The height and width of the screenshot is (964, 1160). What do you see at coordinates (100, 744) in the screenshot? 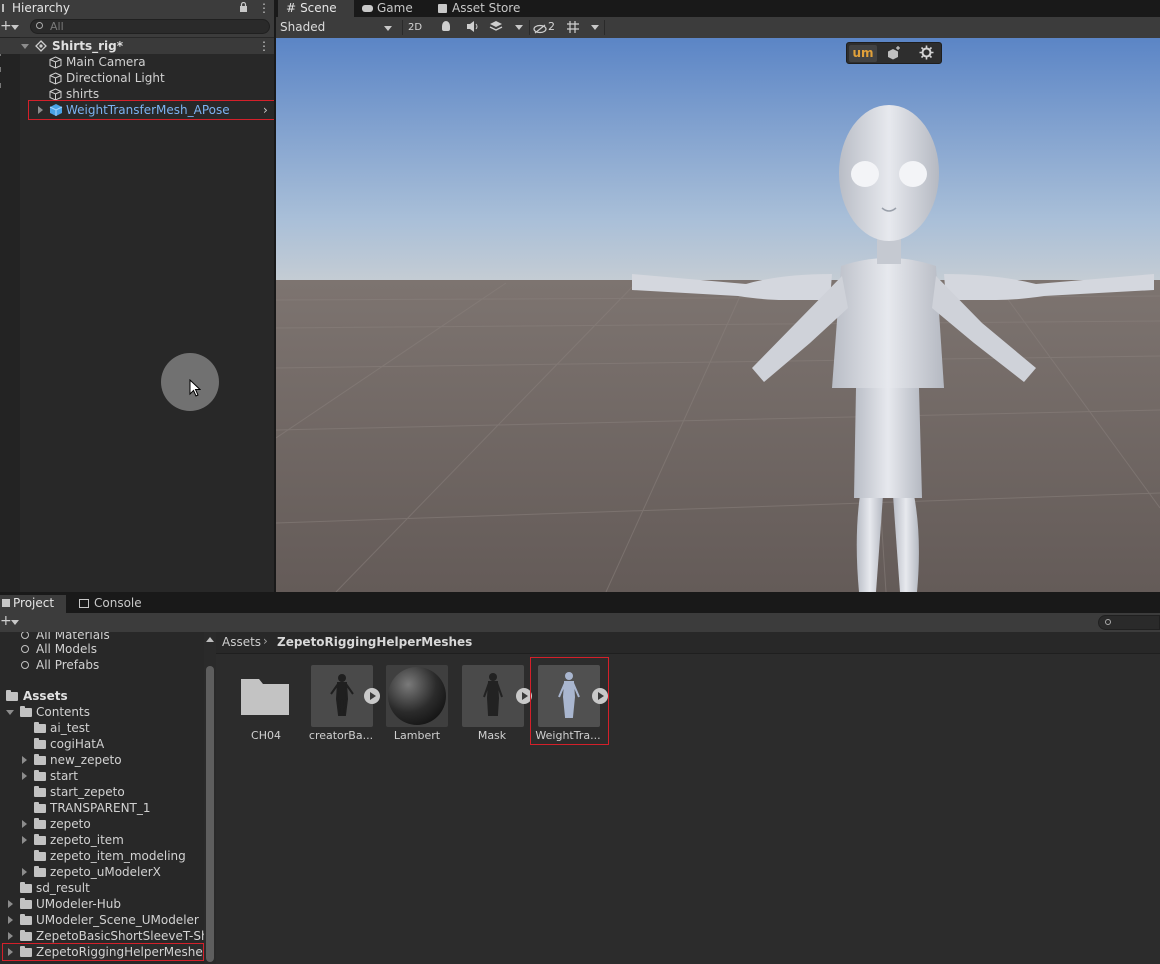
I see `tree-item-cogihata: cogiHatA` at bounding box center [100, 744].